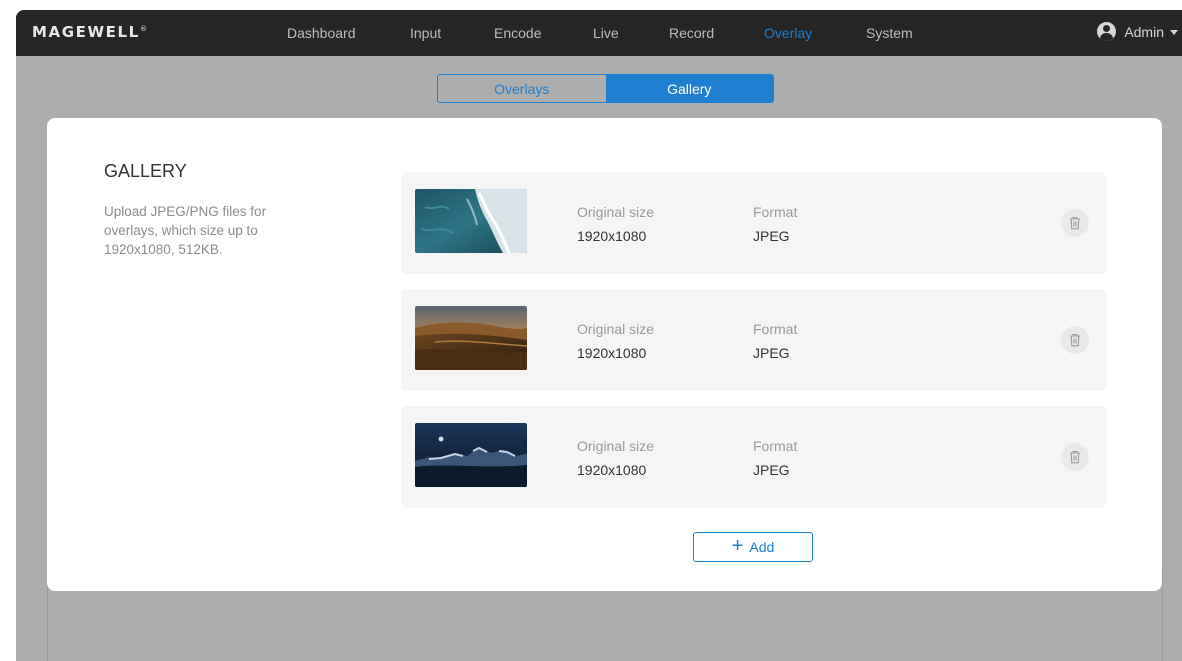  What do you see at coordinates (737, 546) in the screenshot?
I see `plus-icon: +` at bounding box center [737, 546].